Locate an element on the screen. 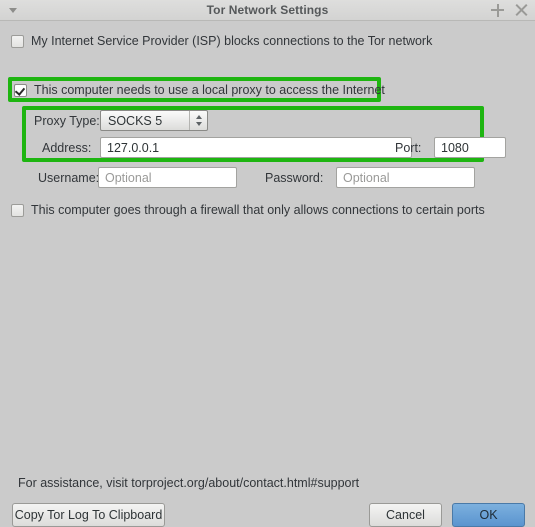 This screenshot has height=527, width=535. local-proxy-checkbox is located at coordinates (20, 90).